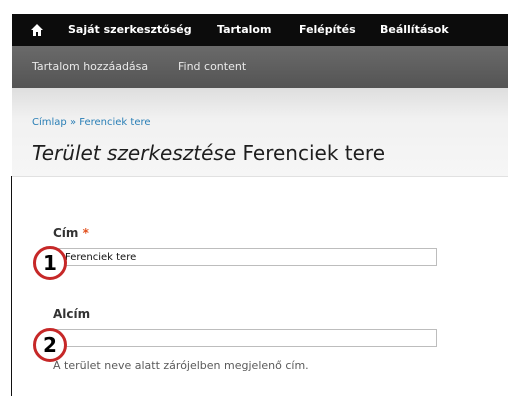 This screenshot has width=508, height=396. Describe the element at coordinates (130, 30) in the screenshot. I see `toolbar-item-my-workbench: Saját szerkesztőség` at that location.